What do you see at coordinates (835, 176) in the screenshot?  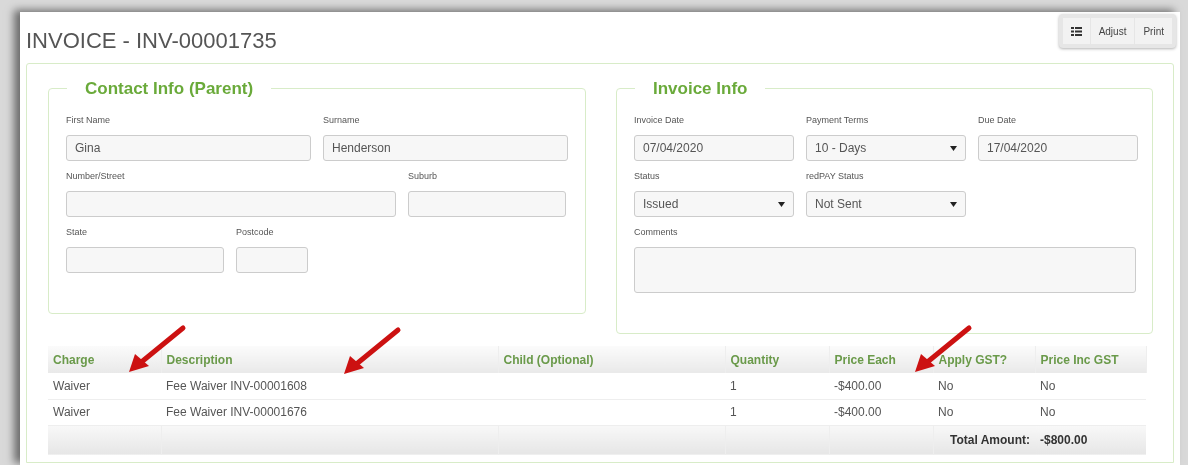 I see `field-label: redPAY Status` at bounding box center [835, 176].